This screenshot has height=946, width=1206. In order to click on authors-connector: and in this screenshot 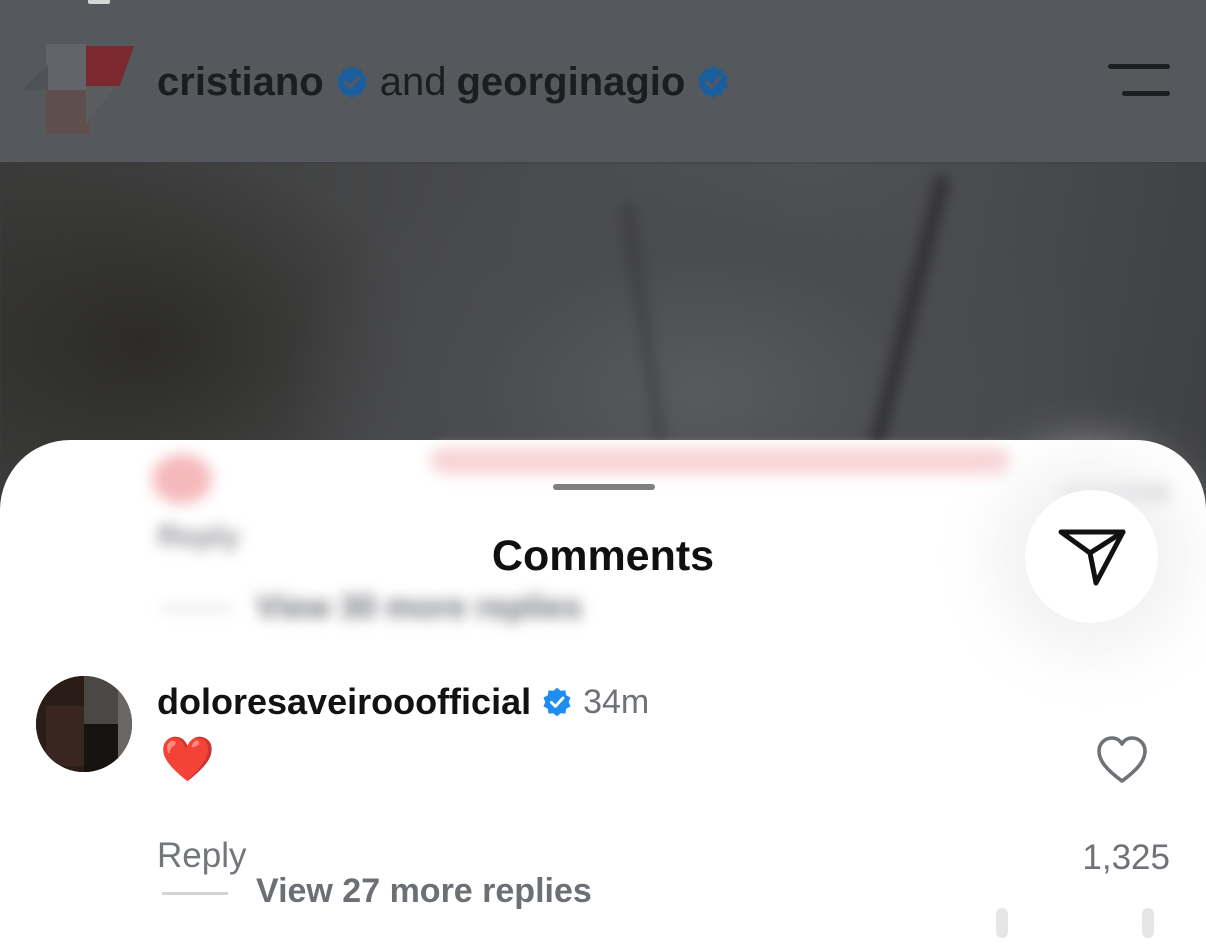, I will do `click(413, 81)`.